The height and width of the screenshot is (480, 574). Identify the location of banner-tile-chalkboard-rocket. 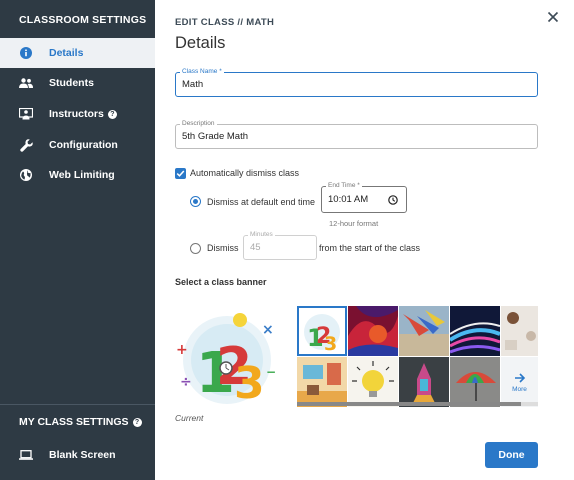
(424, 382).